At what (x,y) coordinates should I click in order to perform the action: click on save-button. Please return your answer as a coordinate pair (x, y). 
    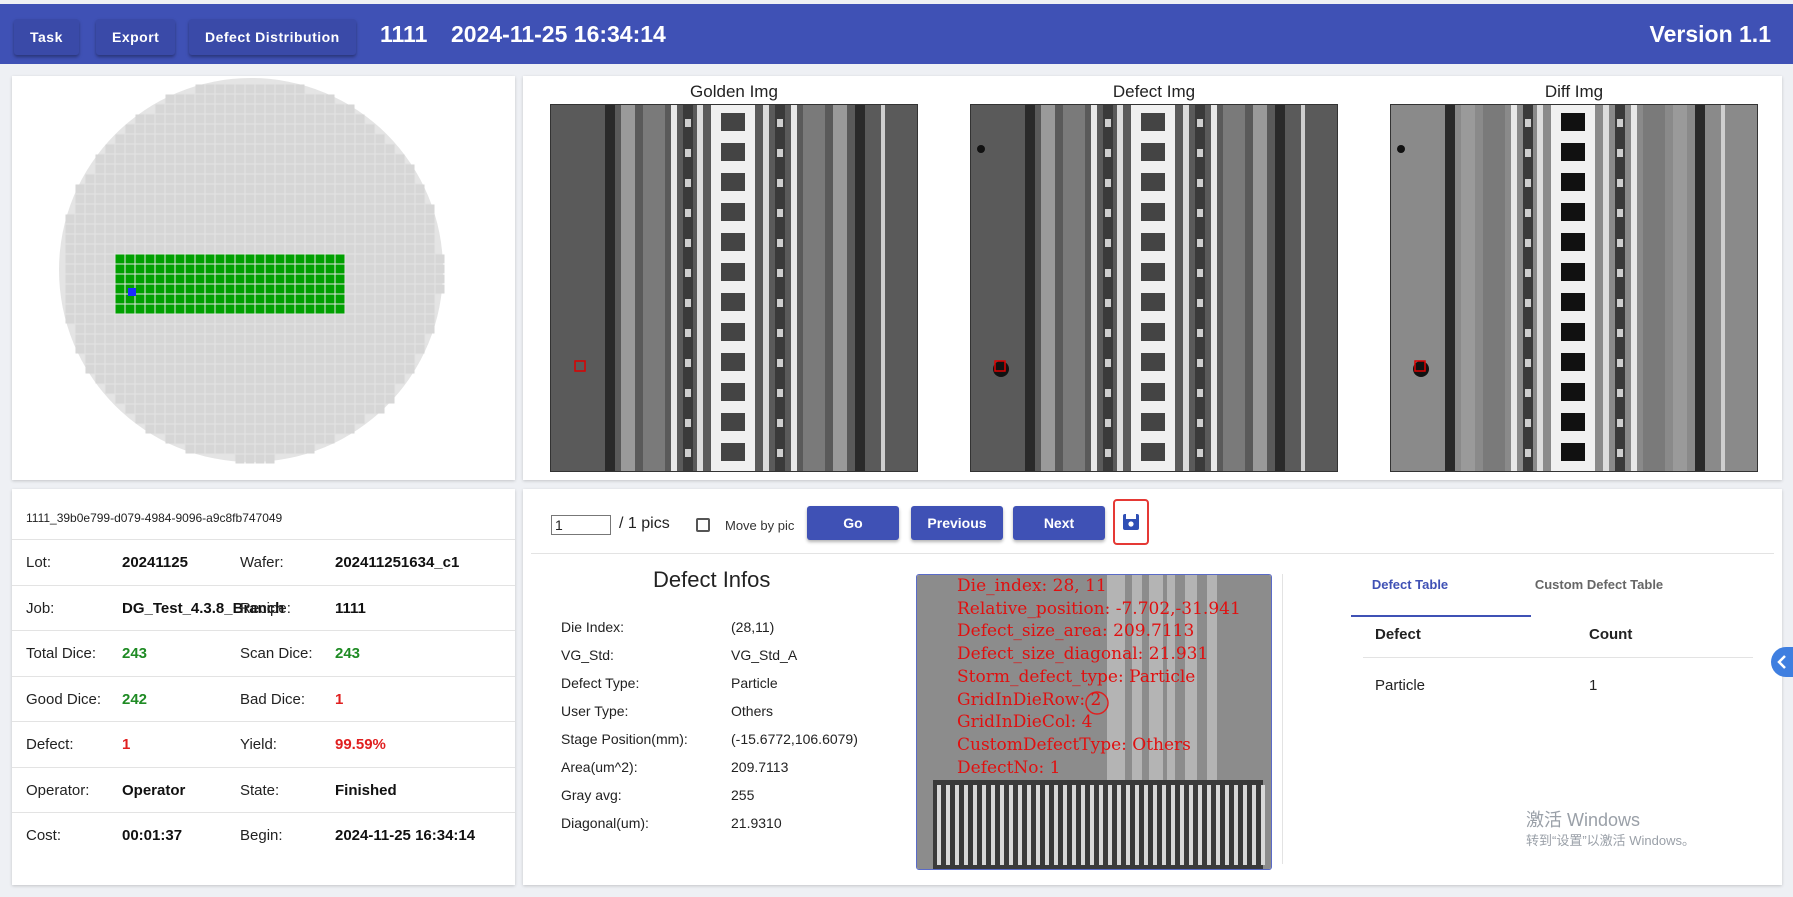
    Looking at the image, I should click on (1131, 522).